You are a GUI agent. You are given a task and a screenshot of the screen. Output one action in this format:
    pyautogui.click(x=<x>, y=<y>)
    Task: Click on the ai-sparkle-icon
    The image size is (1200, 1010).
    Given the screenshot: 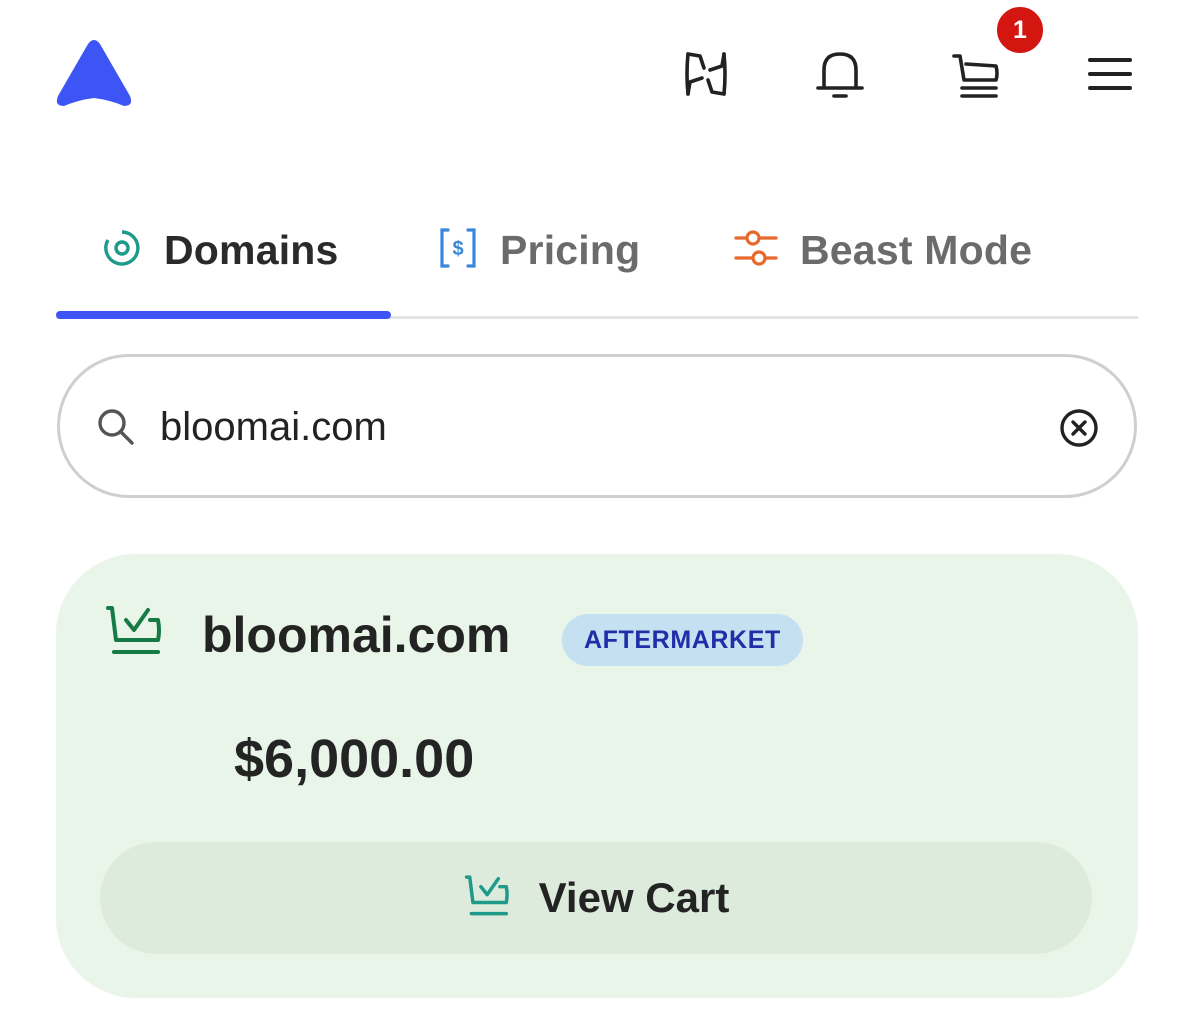 What is the action you would take?
    pyautogui.click(x=706, y=74)
    